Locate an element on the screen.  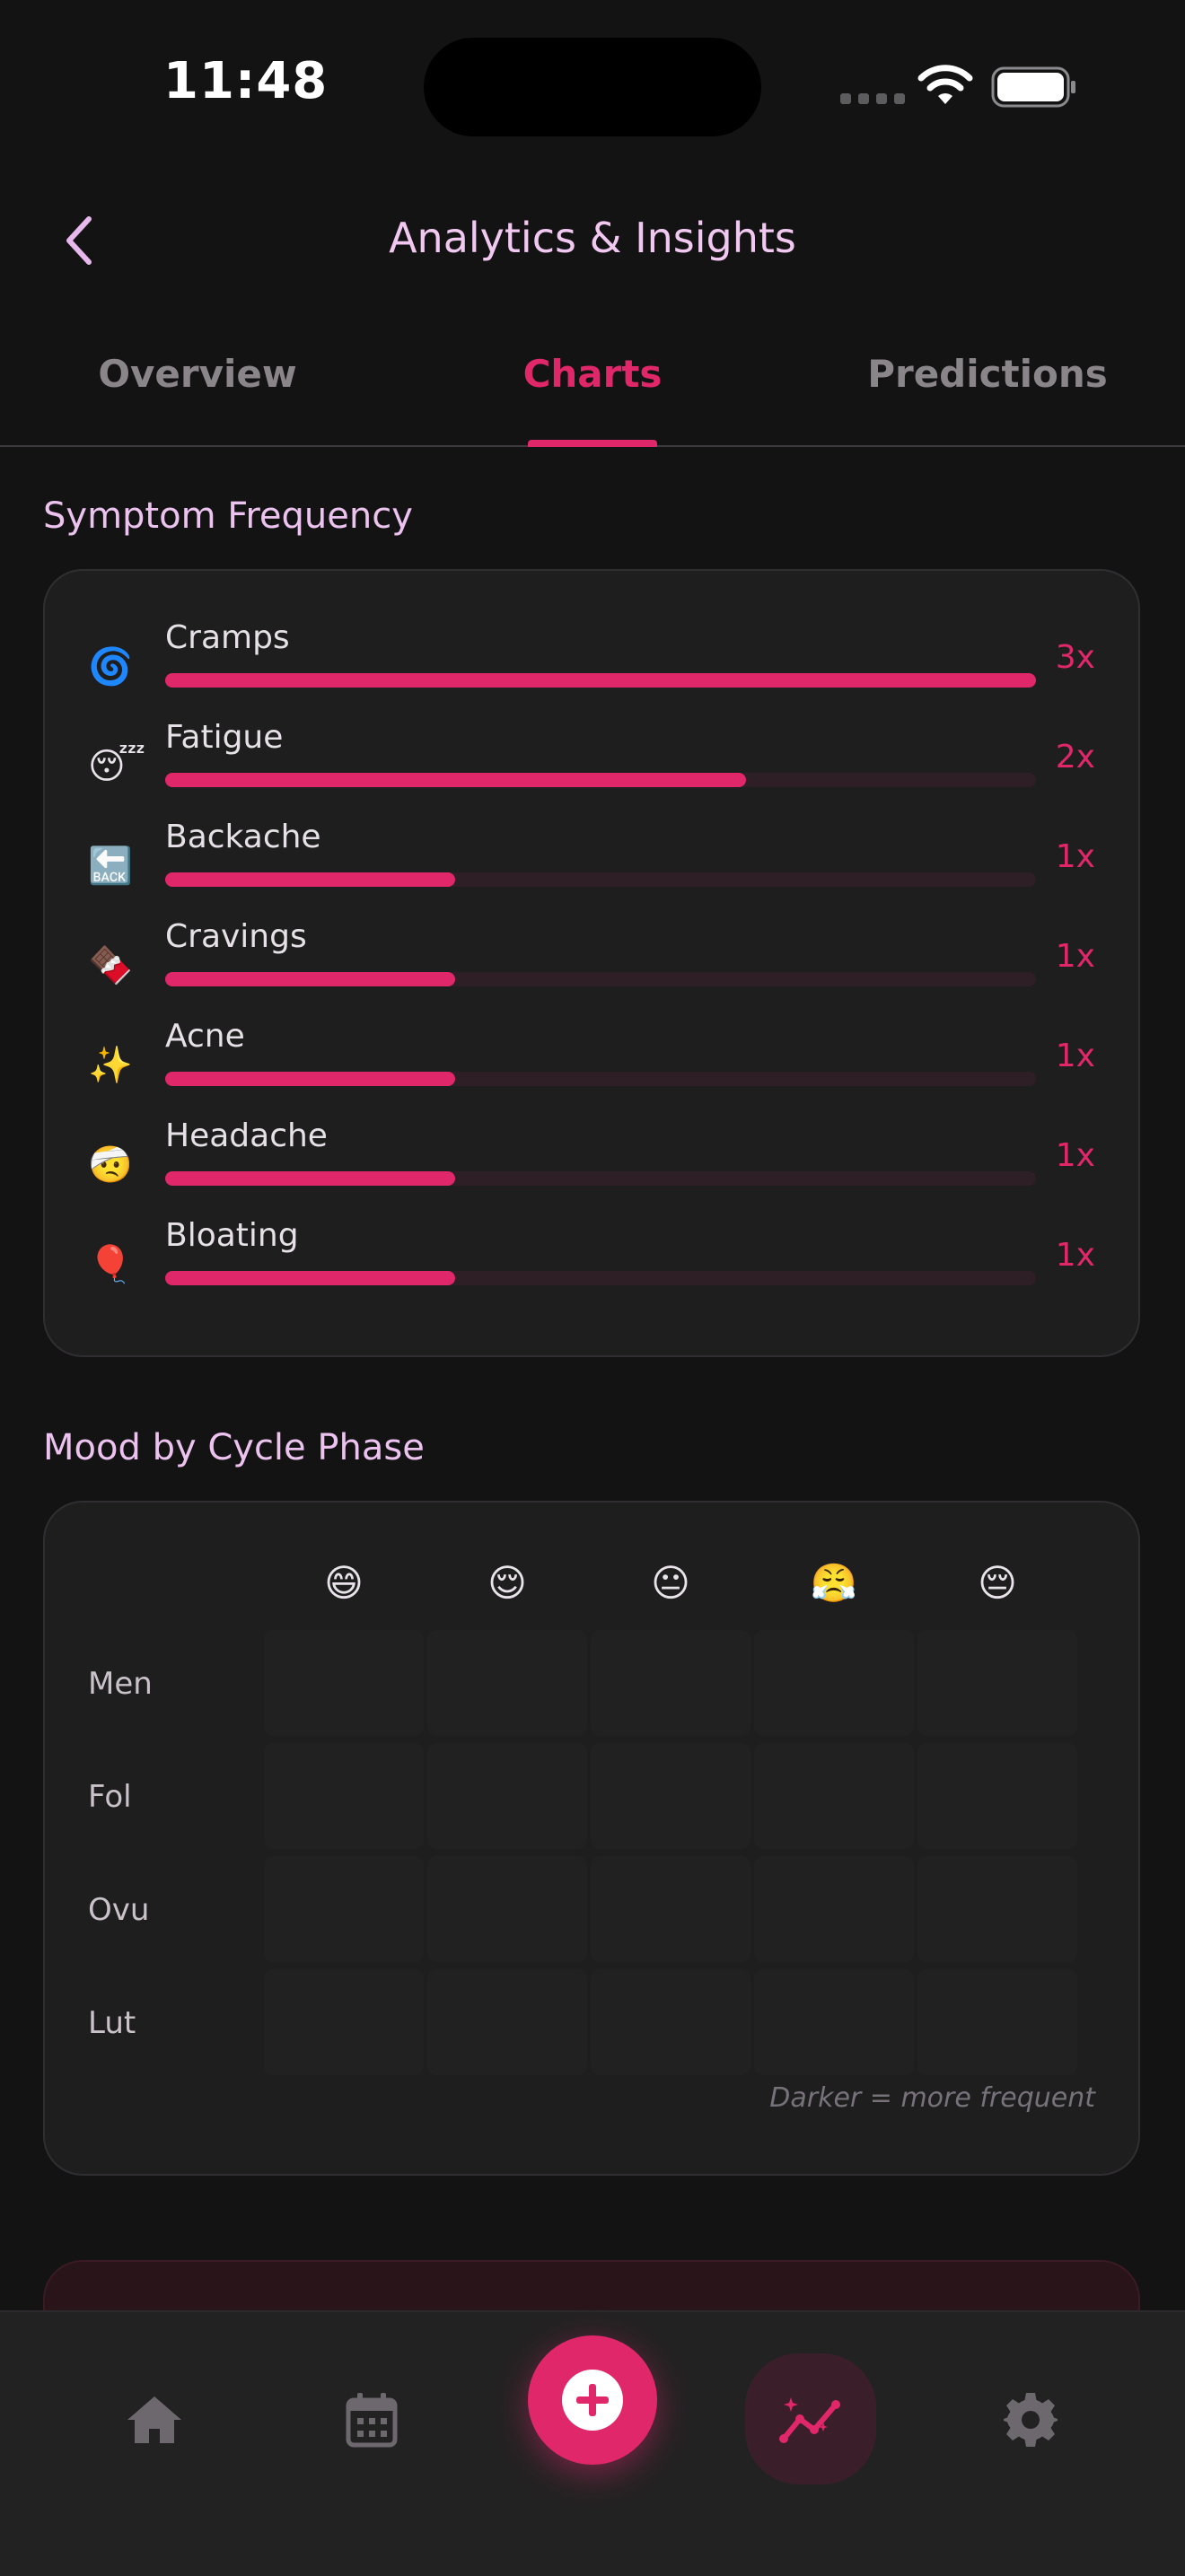
analytics-icon is located at coordinates (809, 2420).